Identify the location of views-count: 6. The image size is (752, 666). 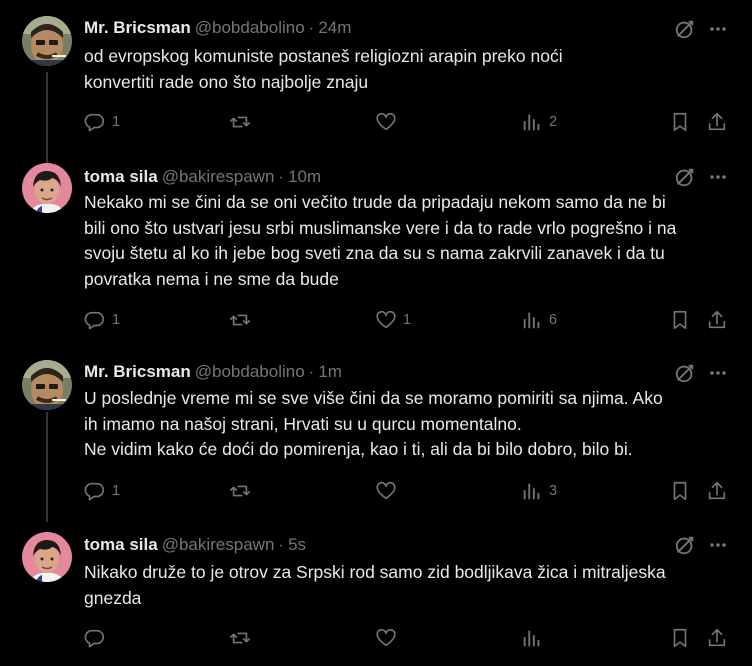
(553, 320).